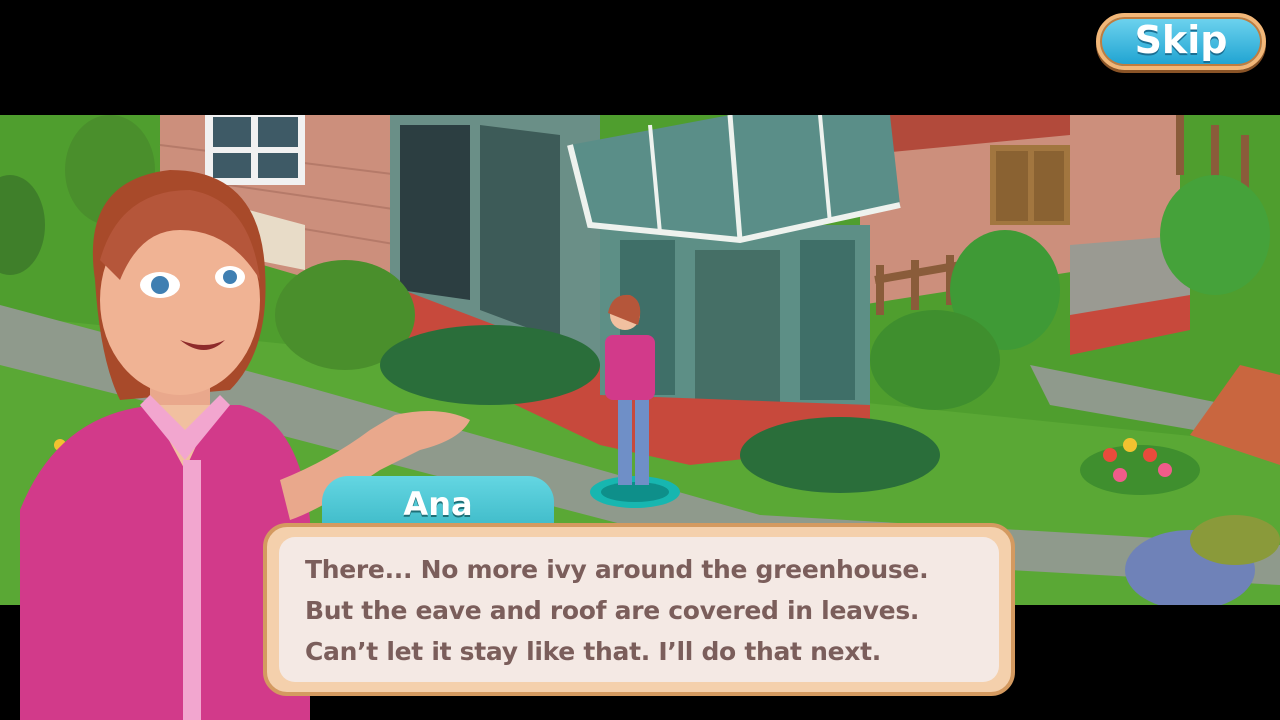  Describe the element at coordinates (935, 360) in the screenshot. I see `bush-center` at that location.